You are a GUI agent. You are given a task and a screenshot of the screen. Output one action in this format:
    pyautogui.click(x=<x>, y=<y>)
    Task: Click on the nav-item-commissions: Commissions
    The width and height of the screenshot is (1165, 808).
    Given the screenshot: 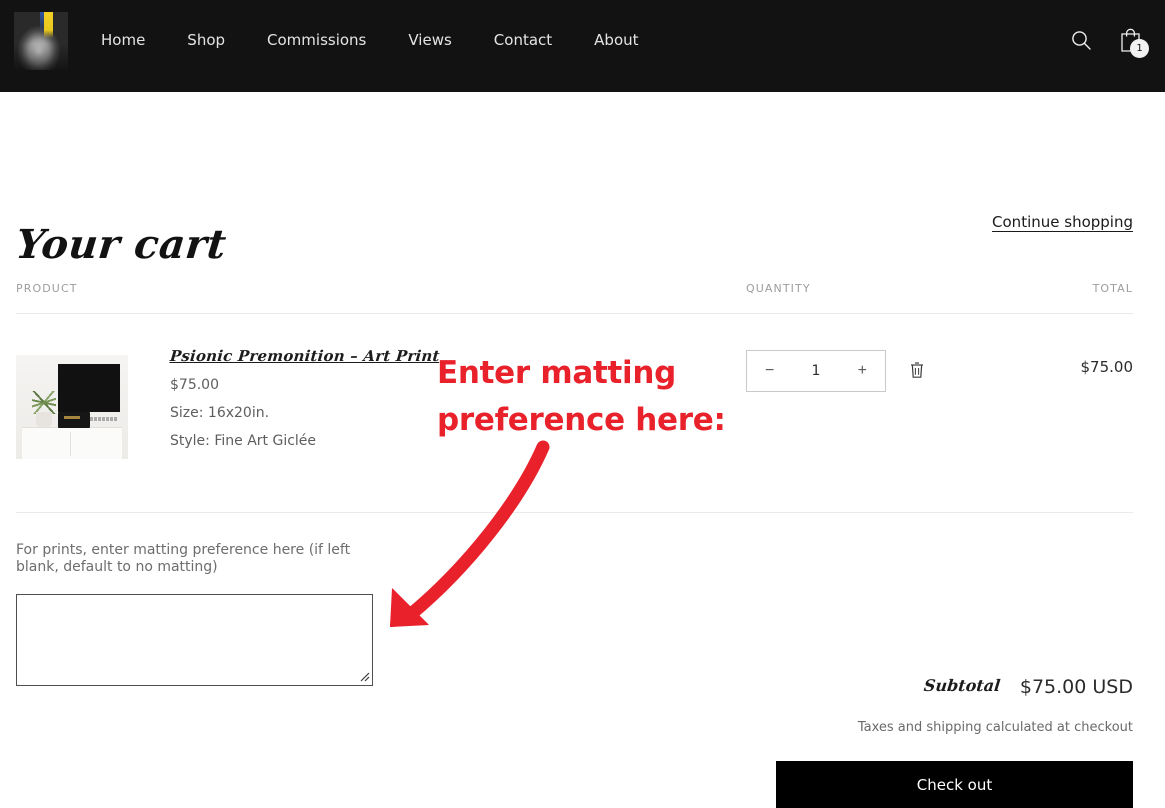 What is the action you would take?
    pyautogui.click(x=316, y=40)
    